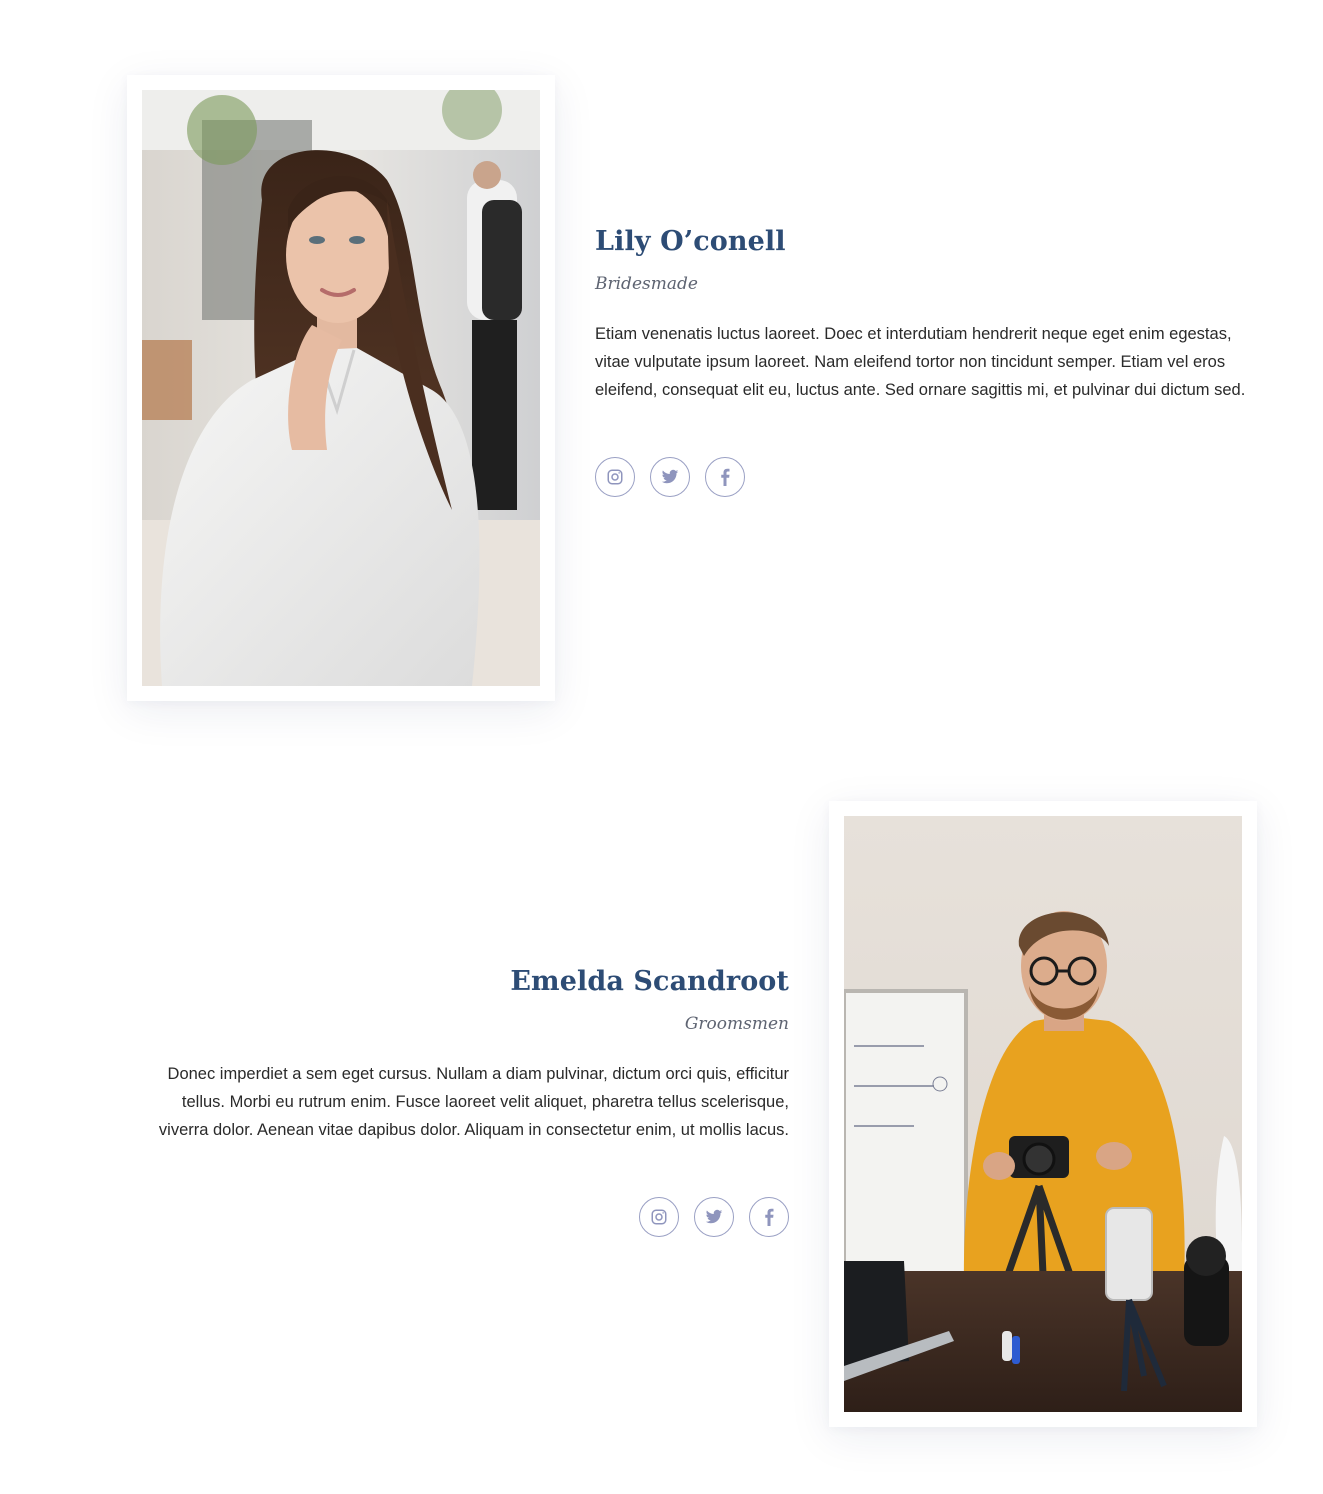 The height and width of the screenshot is (1494, 1323). What do you see at coordinates (646, 284) in the screenshot?
I see `member-role: Bridesmade` at bounding box center [646, 284].